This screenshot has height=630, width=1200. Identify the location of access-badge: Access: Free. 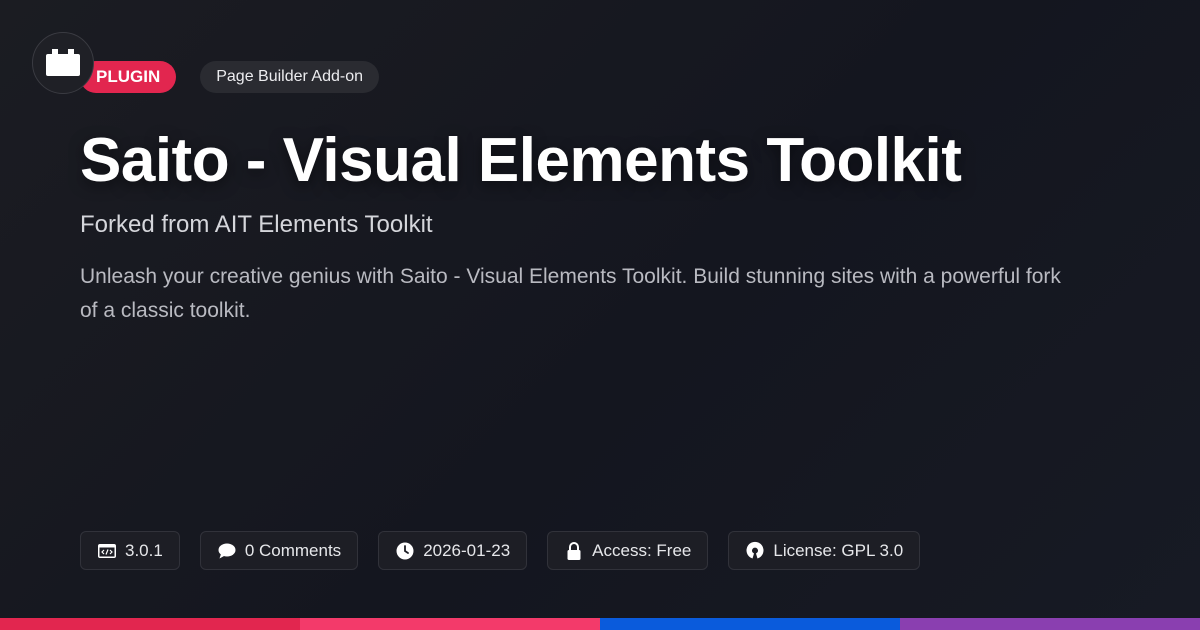
(628, 550).